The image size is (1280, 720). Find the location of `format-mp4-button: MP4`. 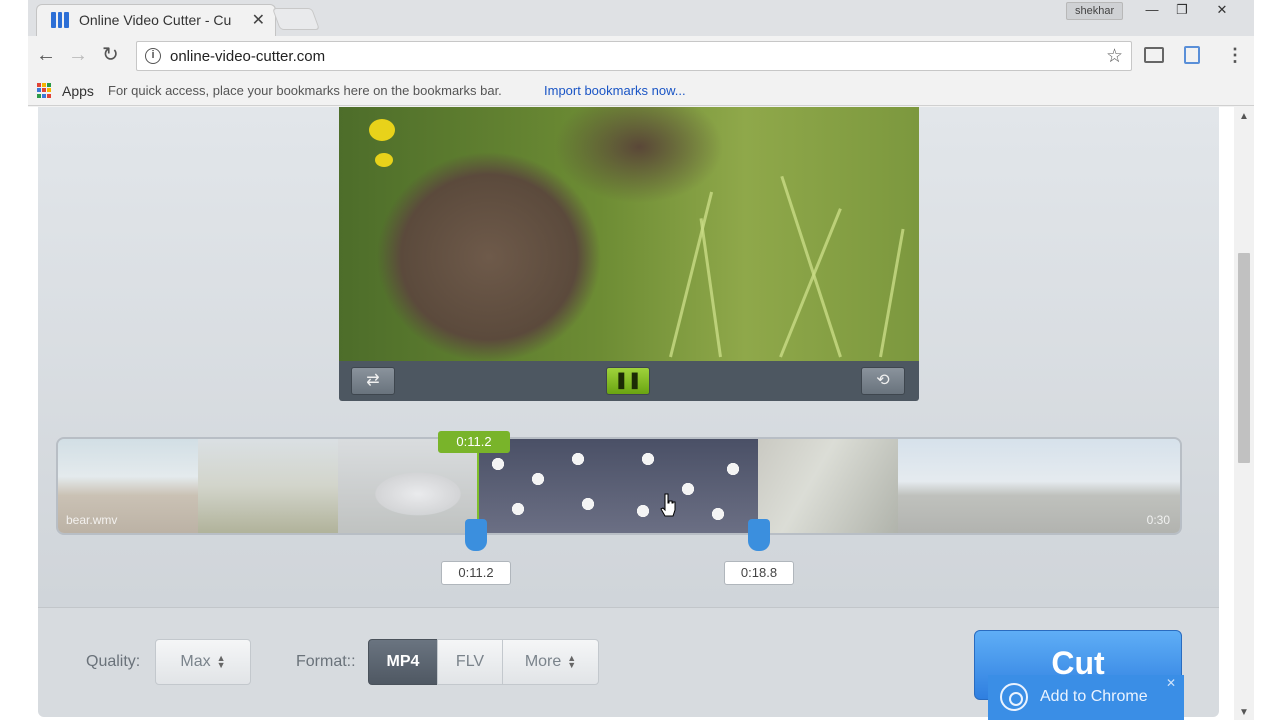

format-mp4-button: MP4 is located at coordinates (403, 662).